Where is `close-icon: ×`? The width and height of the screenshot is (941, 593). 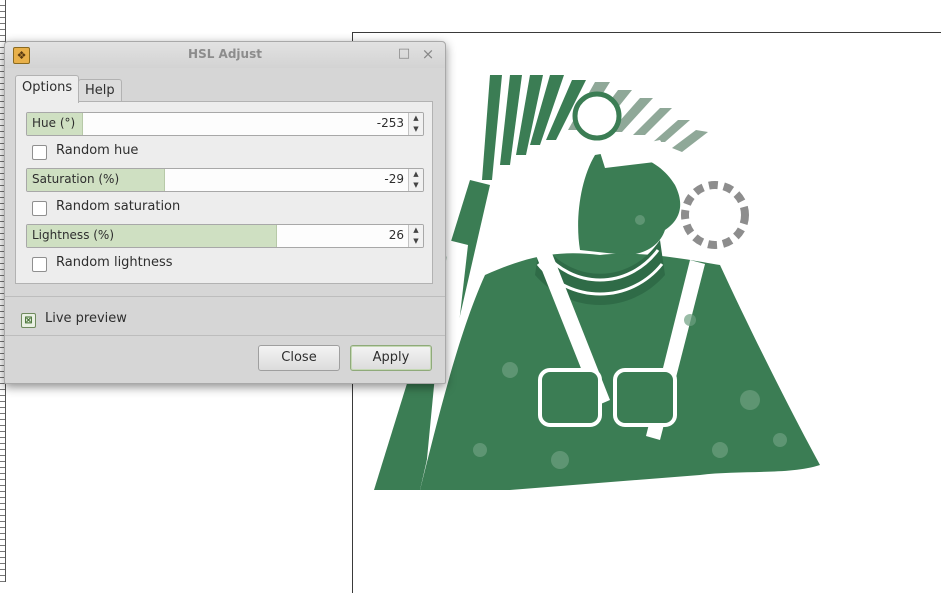
close-icon: × is located at coordinates (428, 54).